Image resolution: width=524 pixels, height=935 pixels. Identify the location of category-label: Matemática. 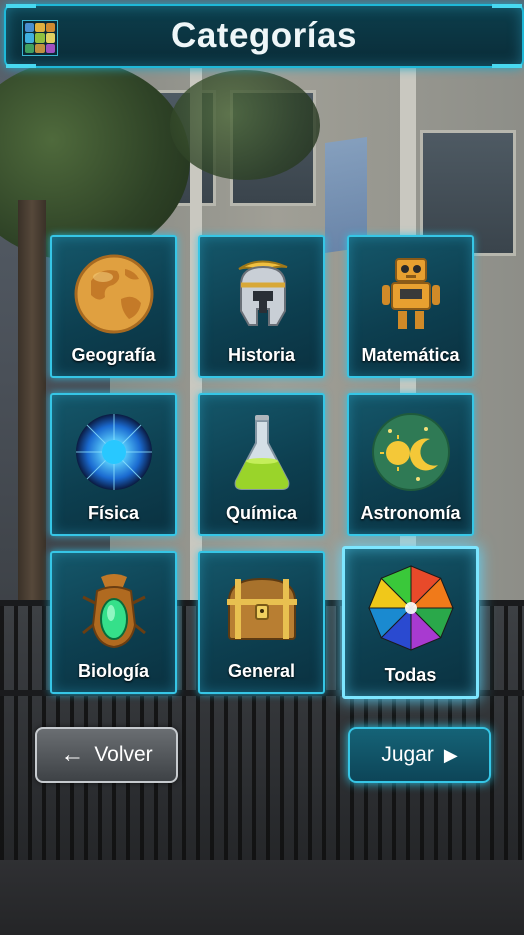
(410, 355).